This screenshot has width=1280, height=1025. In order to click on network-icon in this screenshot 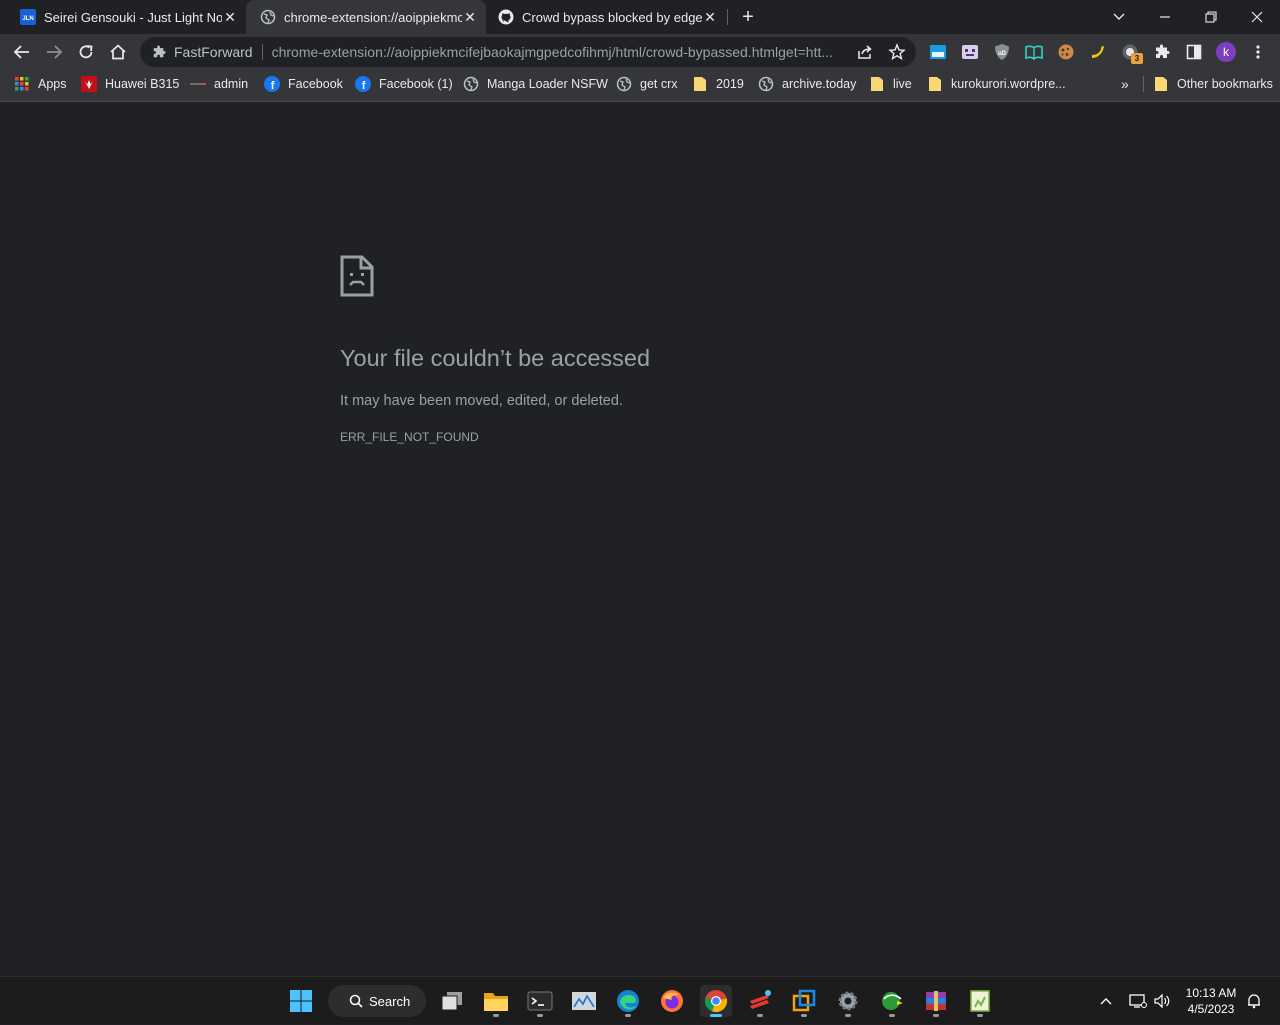, I will do `click(1138, 1001)`.